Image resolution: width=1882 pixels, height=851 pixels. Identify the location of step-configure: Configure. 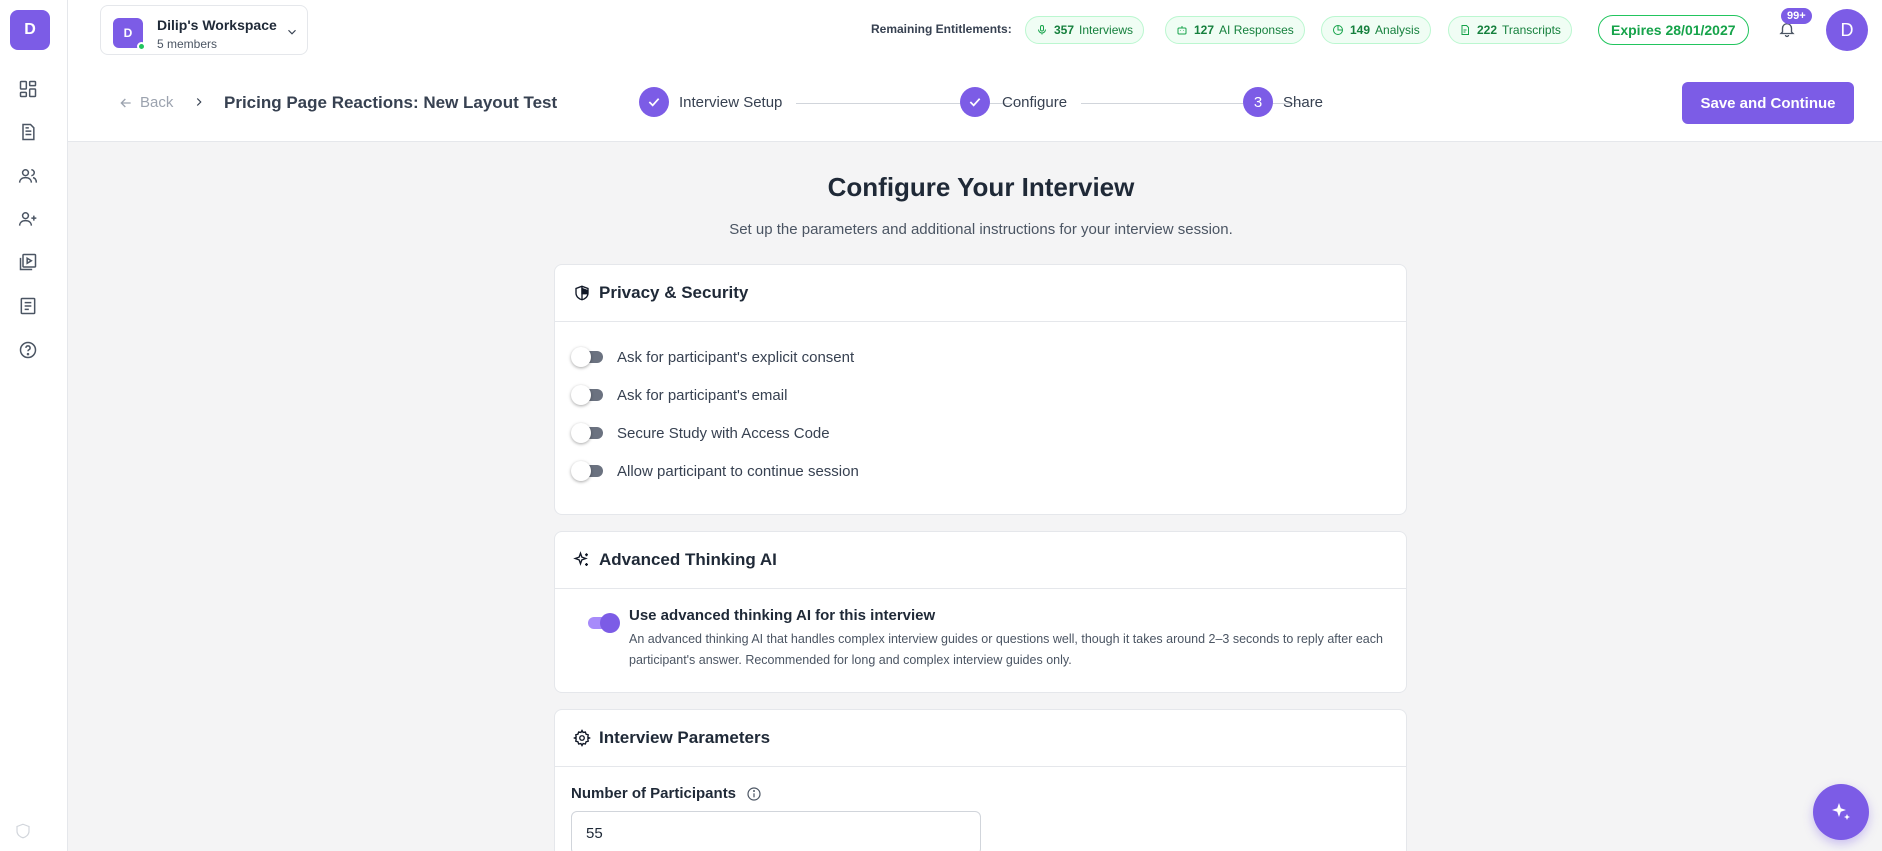
(1034, 102).